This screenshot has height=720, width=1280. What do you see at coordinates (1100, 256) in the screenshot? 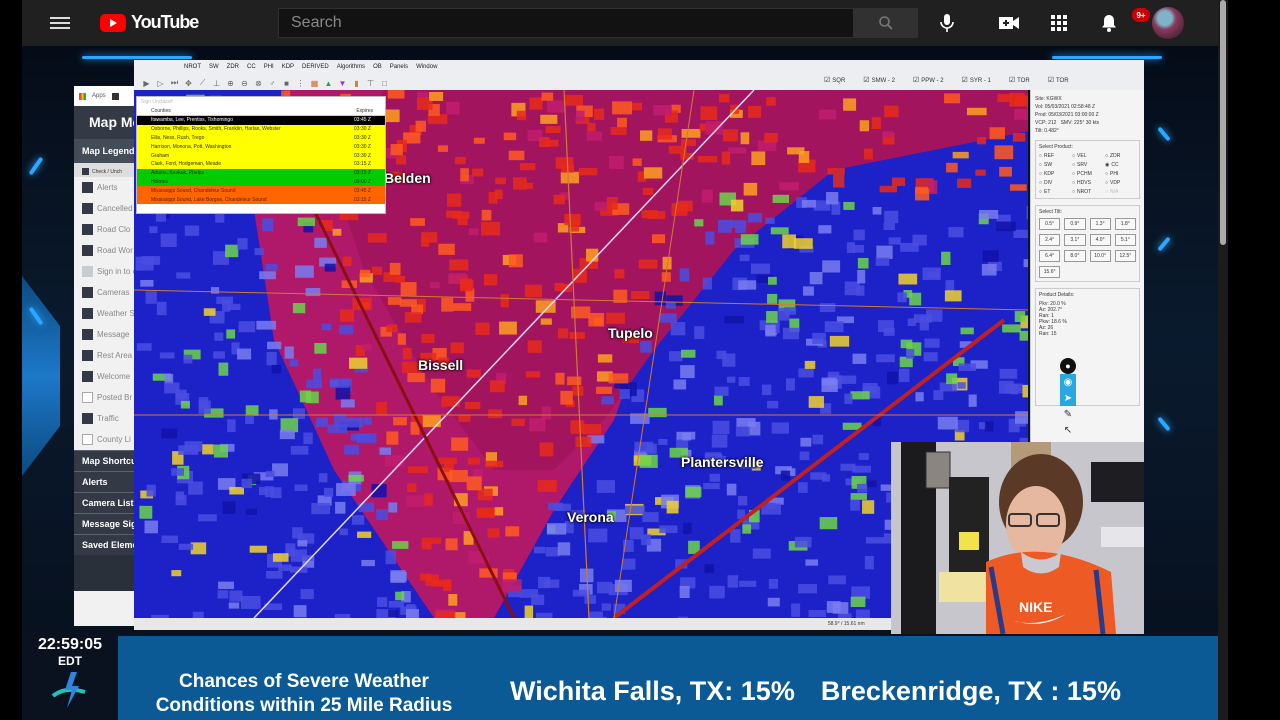
I see `tilt-button: 10.0°` at bounding box center [1100, 256].